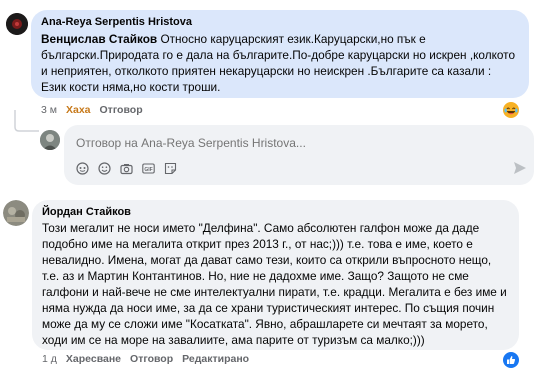 This screenshot has width=539, height=373. Describe the element at coordinates (299, 155) in the screenshot. I see `reply-input-box: GIF` at that location.